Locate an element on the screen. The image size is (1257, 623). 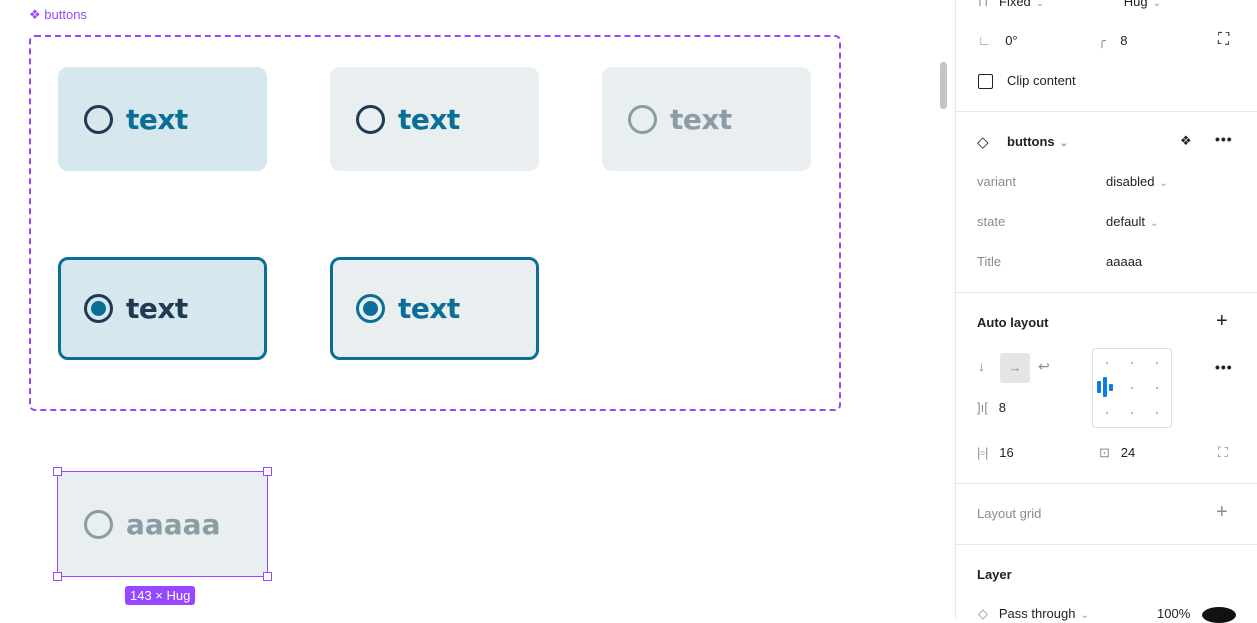
variant-selected-hover: text is located at coordinates (162, 308).